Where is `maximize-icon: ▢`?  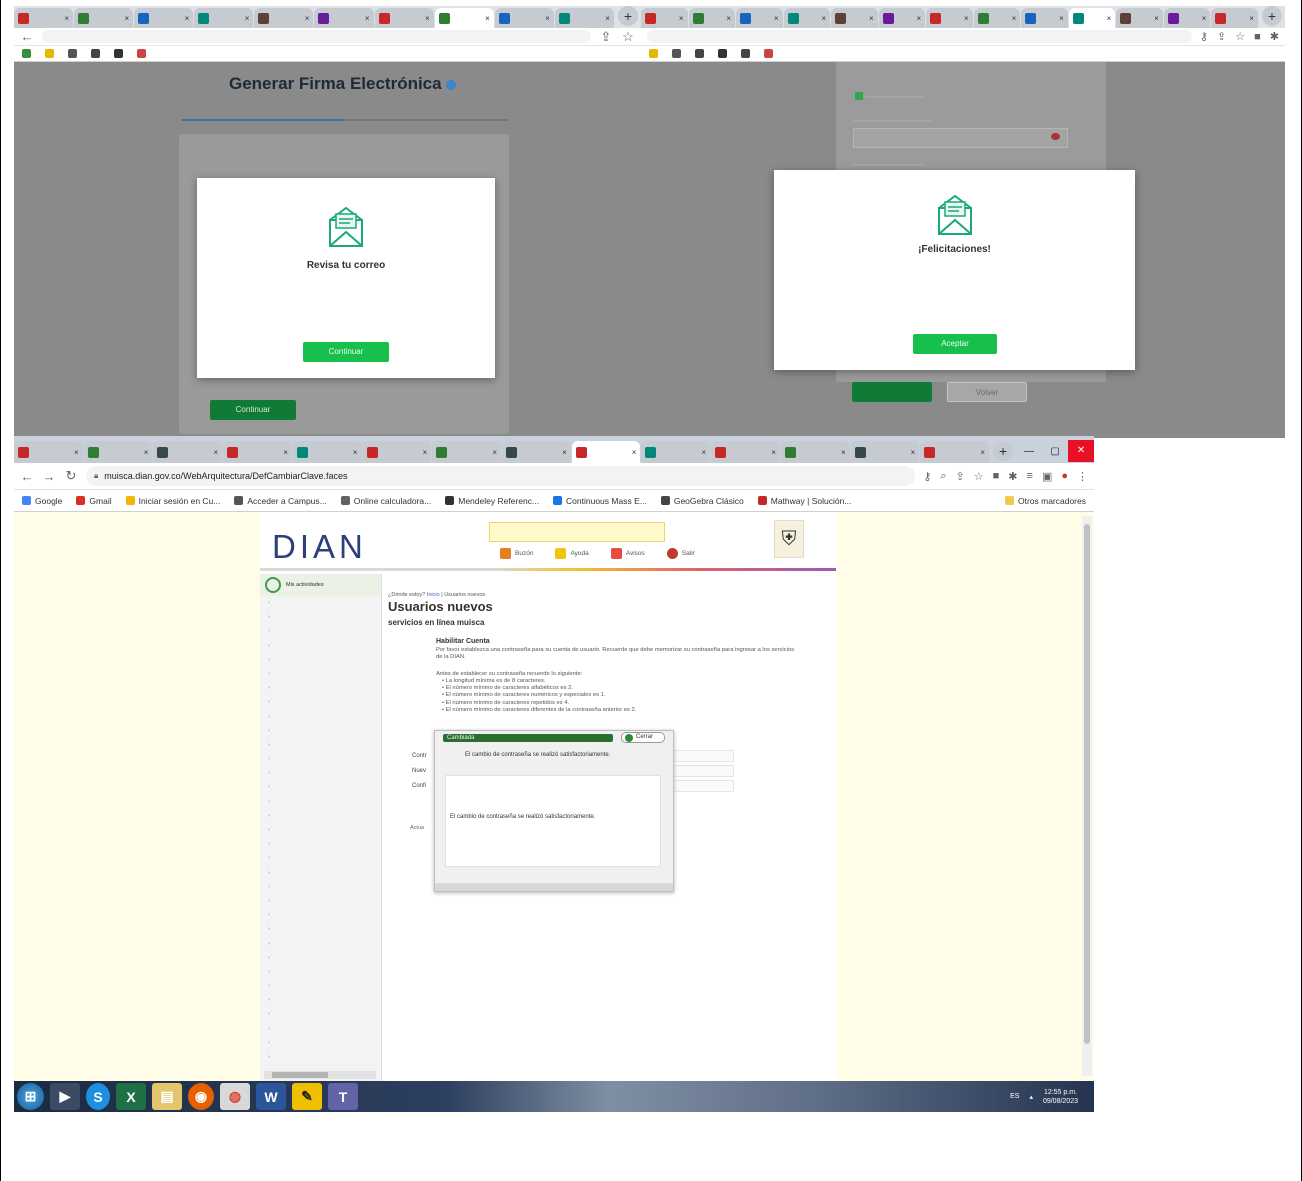 maximize-icon: ▢ is located at coordinates (1055, 451).